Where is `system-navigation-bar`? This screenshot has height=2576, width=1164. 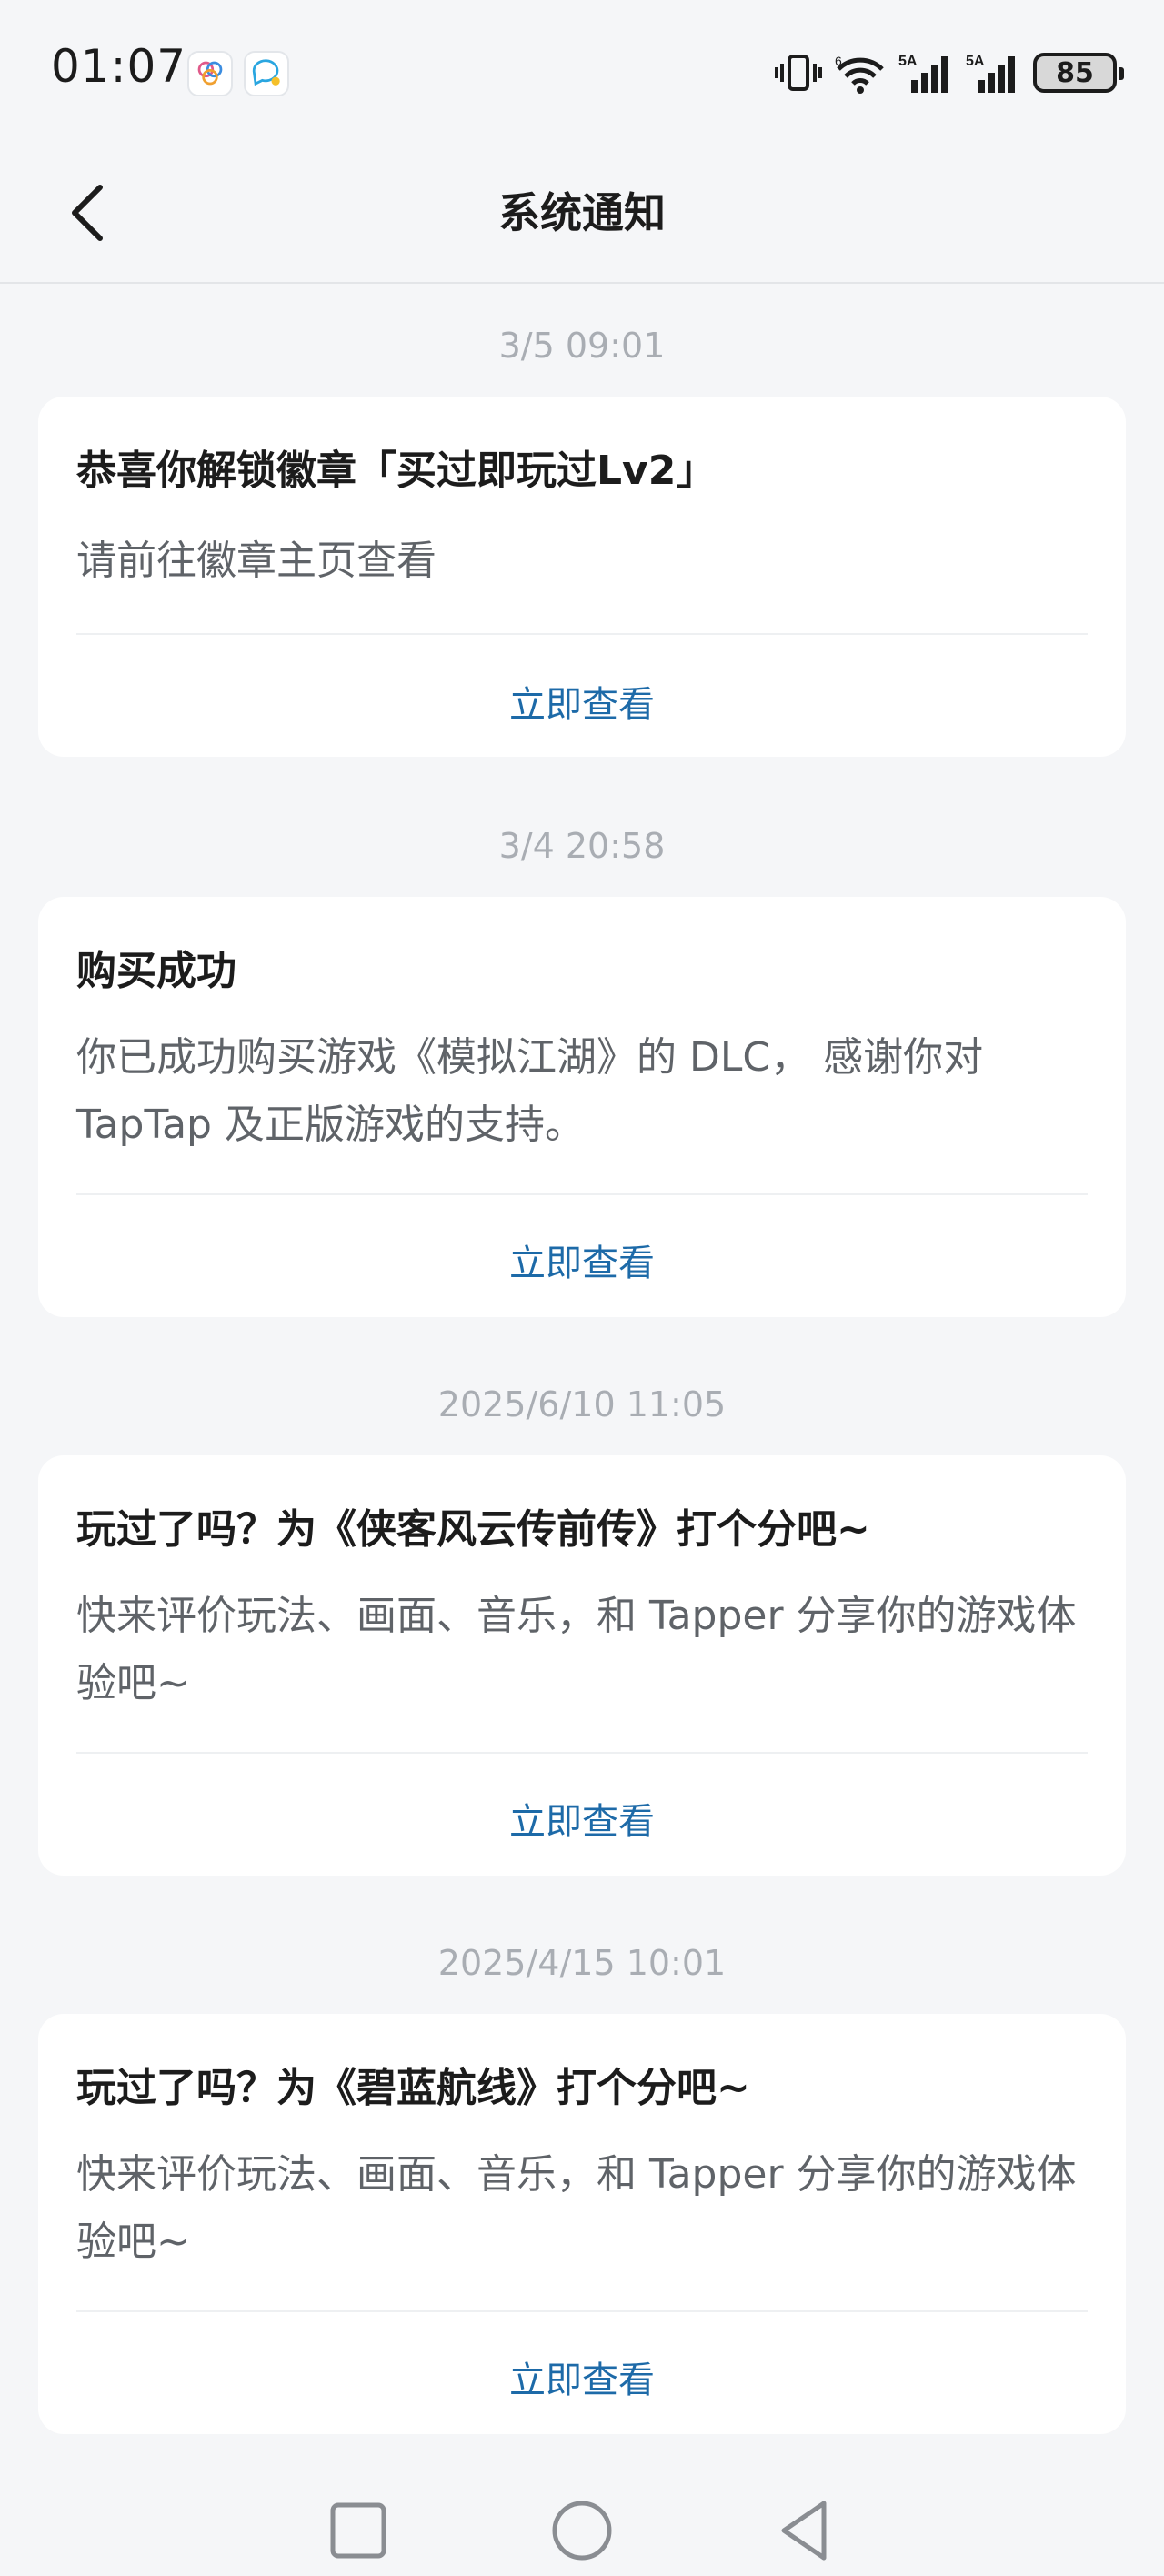 system-navigation-bar is located at coordinates (582, 2530).